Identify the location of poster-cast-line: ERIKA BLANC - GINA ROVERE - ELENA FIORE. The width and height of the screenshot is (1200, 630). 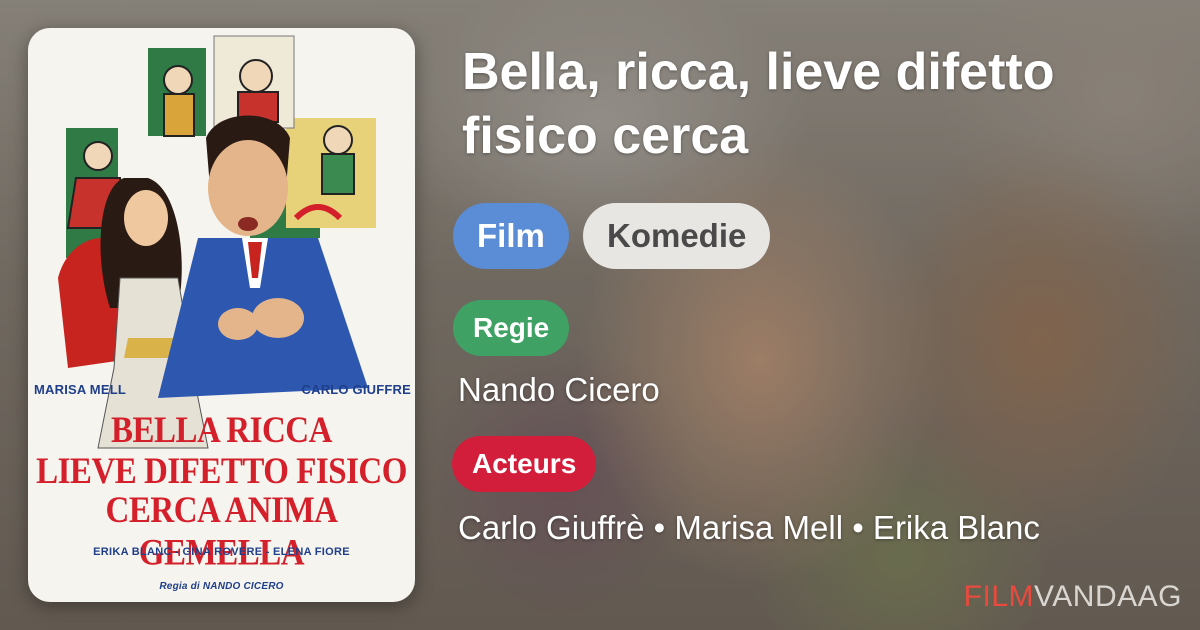
(221, 552).